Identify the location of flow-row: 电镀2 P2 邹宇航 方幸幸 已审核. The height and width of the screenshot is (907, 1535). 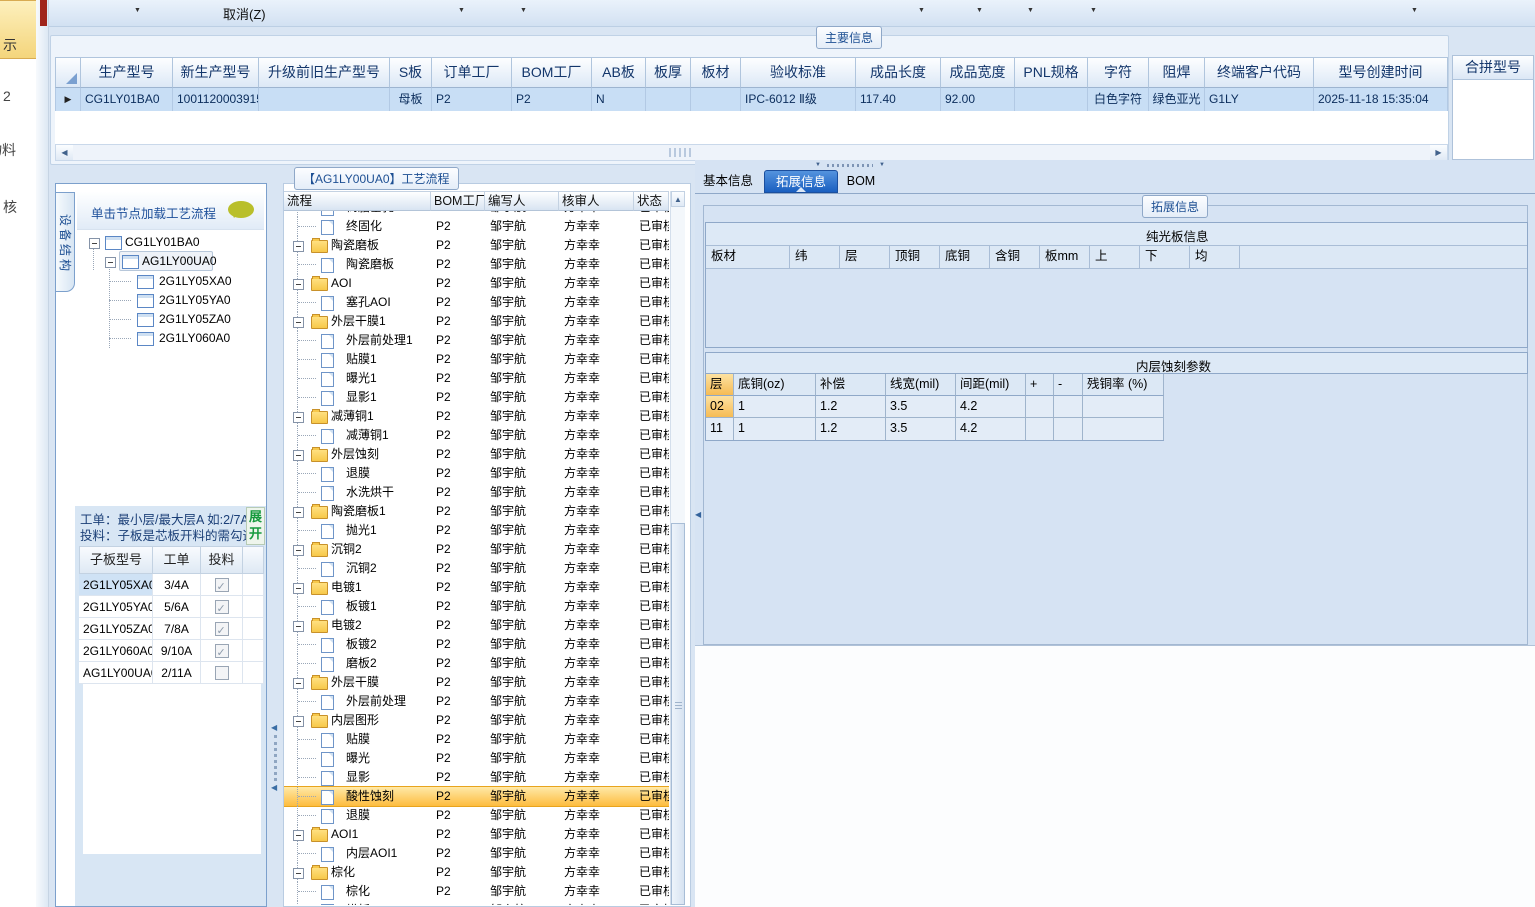
(476, 625).